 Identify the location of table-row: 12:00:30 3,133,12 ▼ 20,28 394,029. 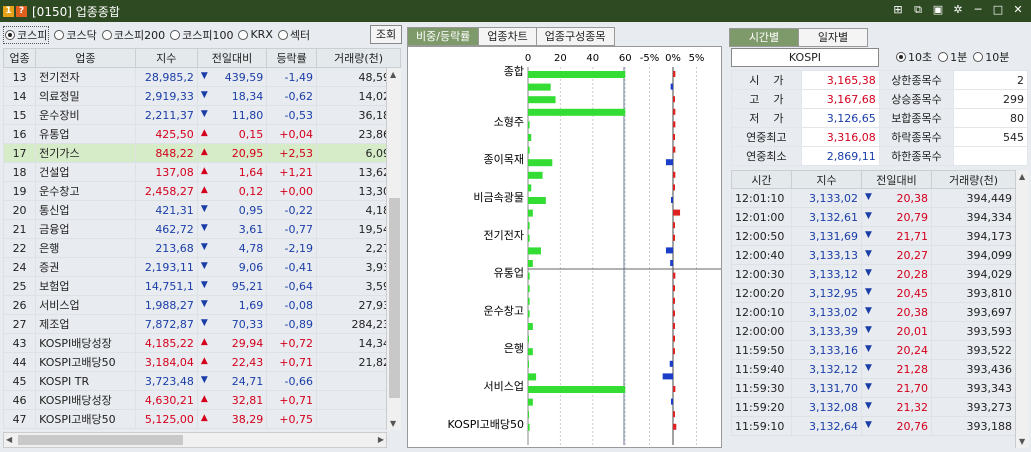
(873, 274).